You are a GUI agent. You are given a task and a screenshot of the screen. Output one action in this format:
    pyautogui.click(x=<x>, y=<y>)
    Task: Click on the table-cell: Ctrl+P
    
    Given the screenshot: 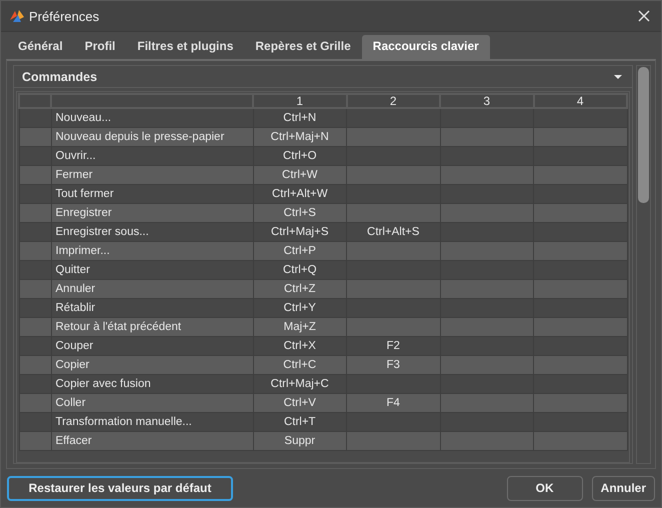 What is the action you would take?
    pyautogui.click(x=299, y=251)
    